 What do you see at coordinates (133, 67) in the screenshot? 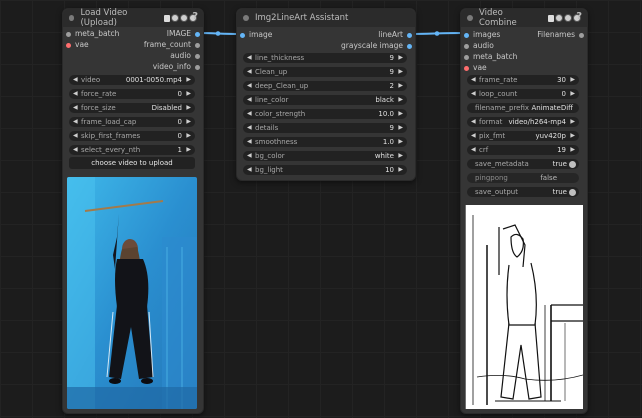
I see `output-video-info: video_info` at bounding box center [133, 67].